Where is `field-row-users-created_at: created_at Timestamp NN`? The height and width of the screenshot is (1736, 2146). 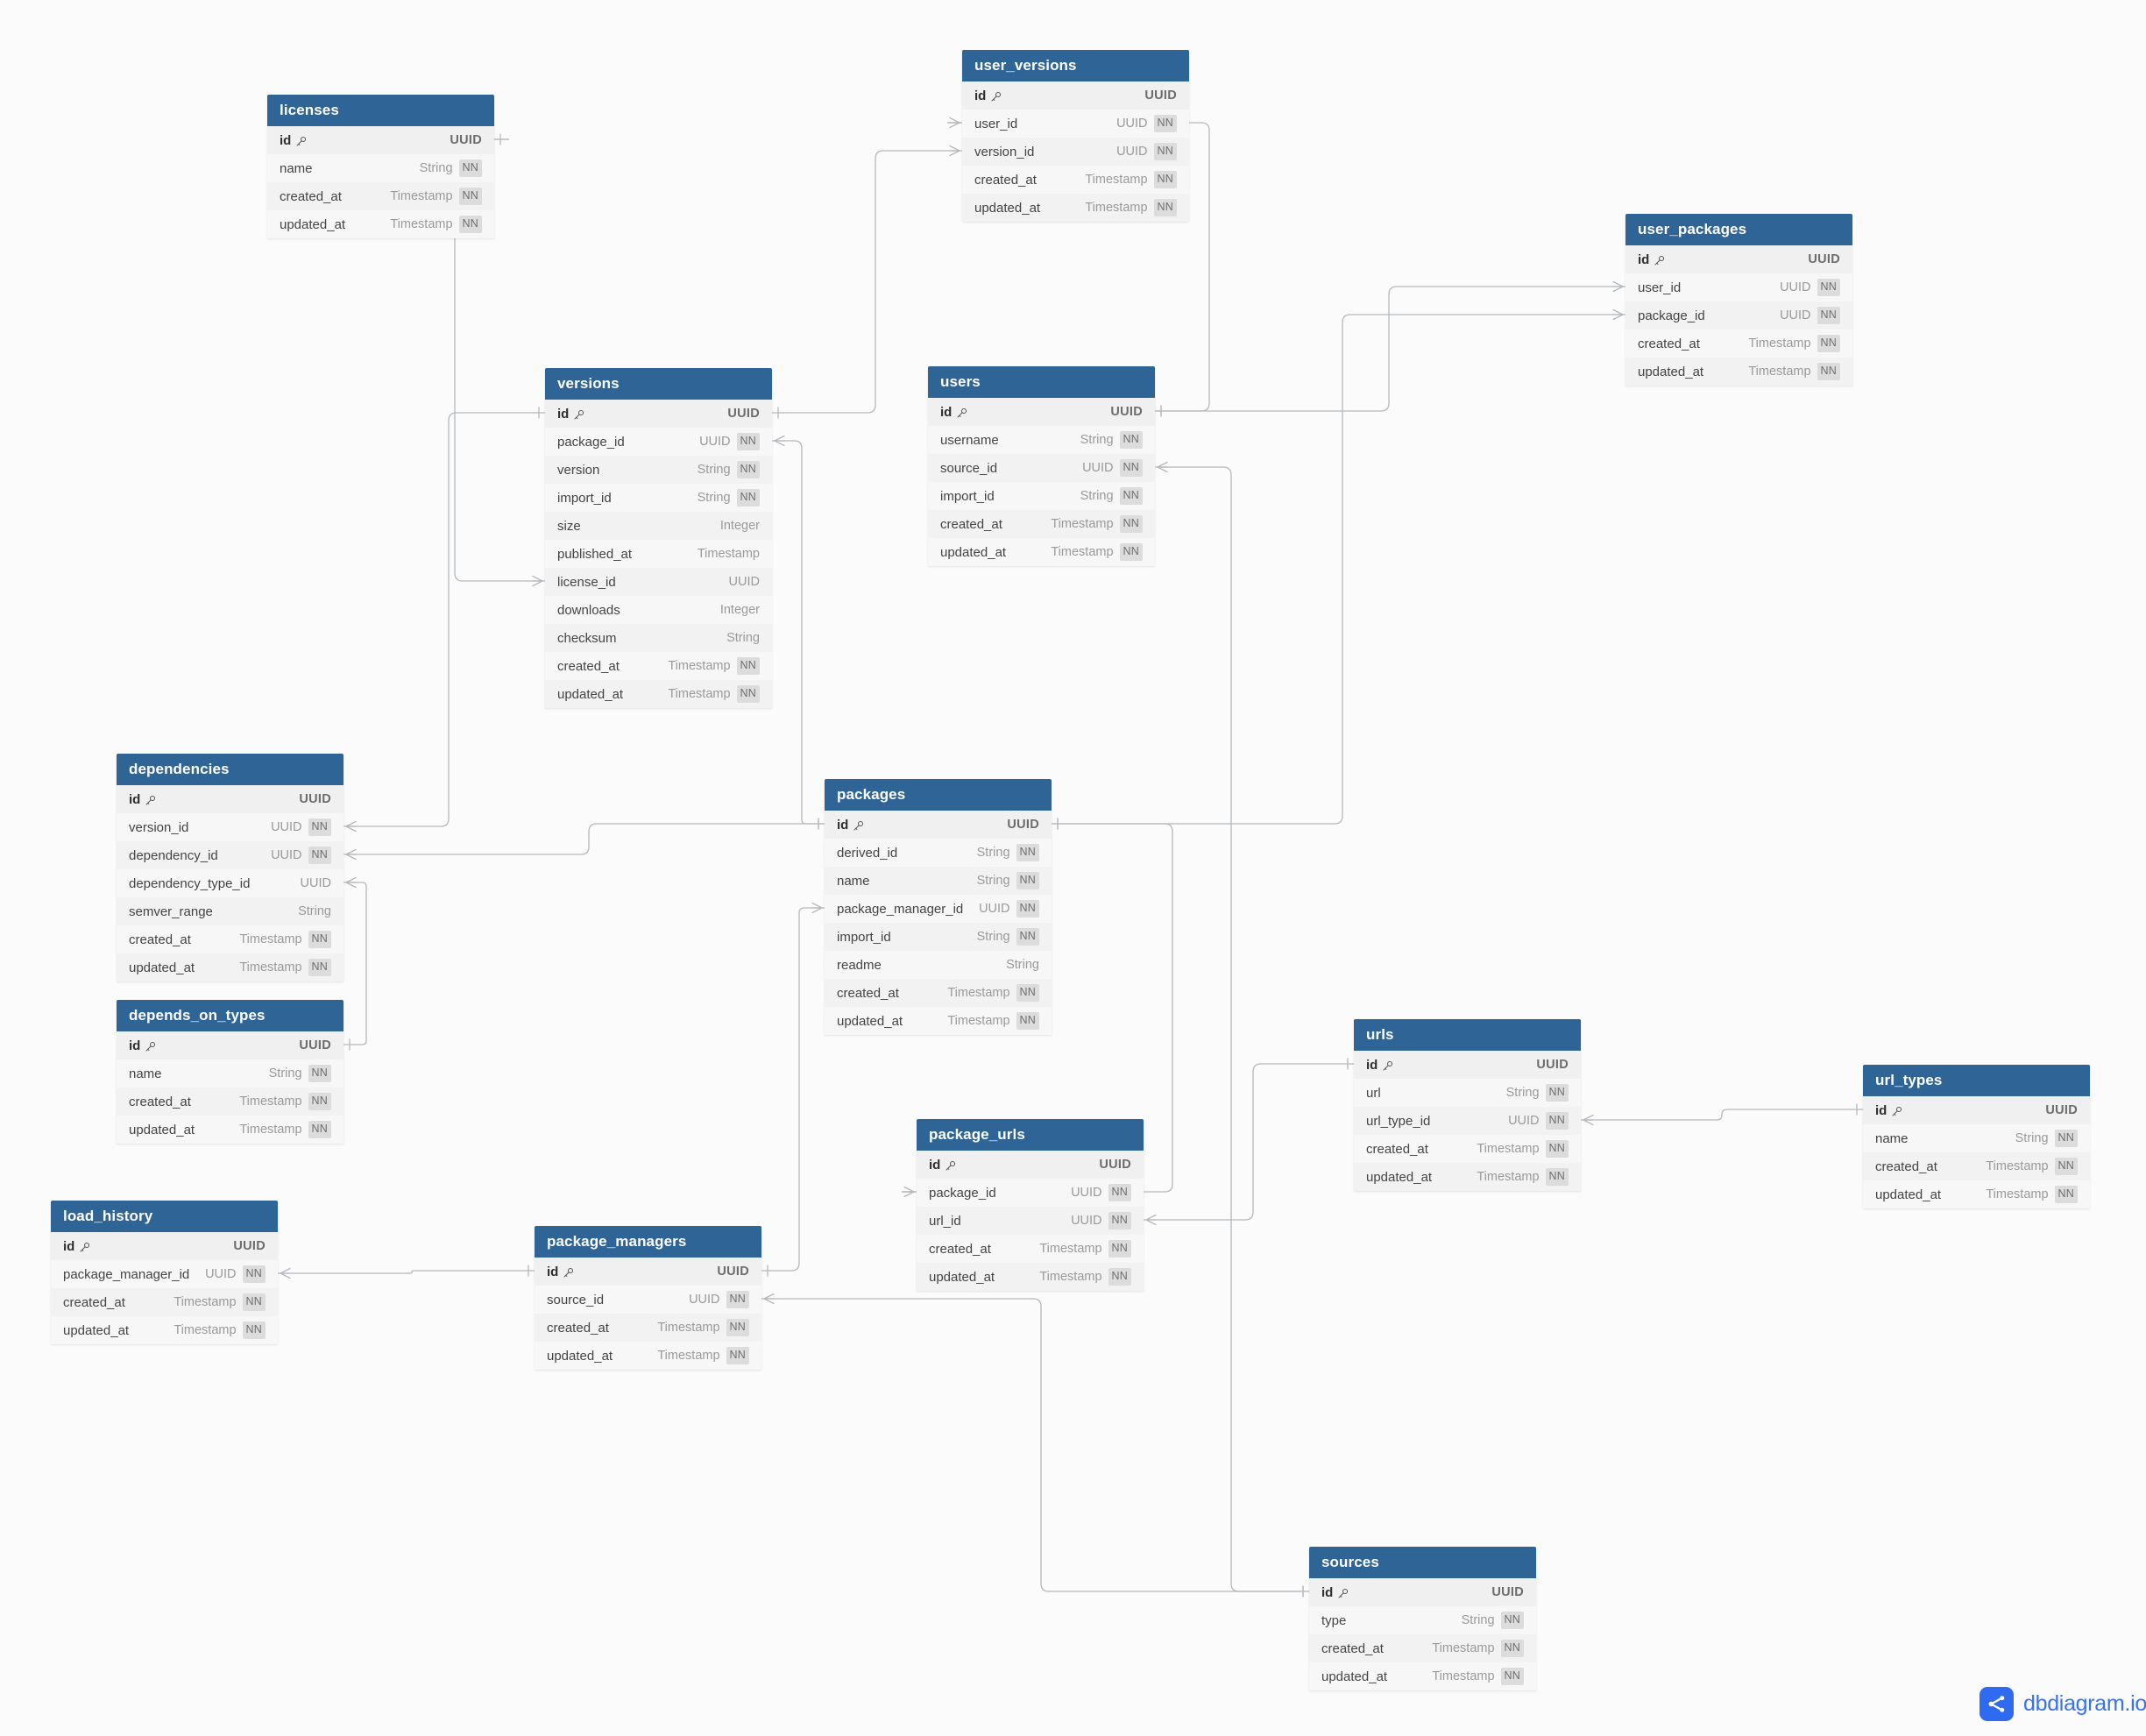 field-row-users-created_at: created_at Timestamp NN is located at coordinates (1041, 524).